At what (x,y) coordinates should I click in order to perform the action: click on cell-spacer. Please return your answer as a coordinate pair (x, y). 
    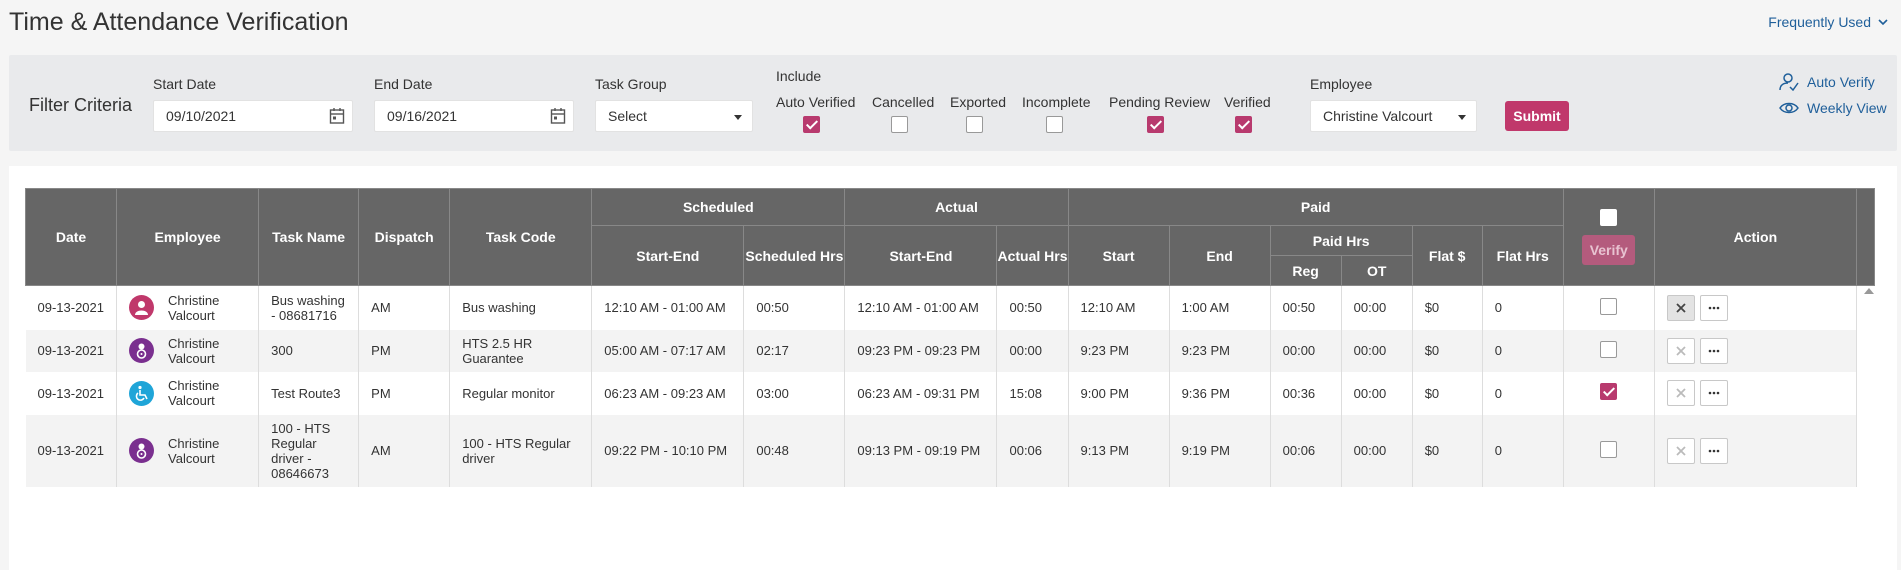
    Looking at the image, I should click on (1865, 450).